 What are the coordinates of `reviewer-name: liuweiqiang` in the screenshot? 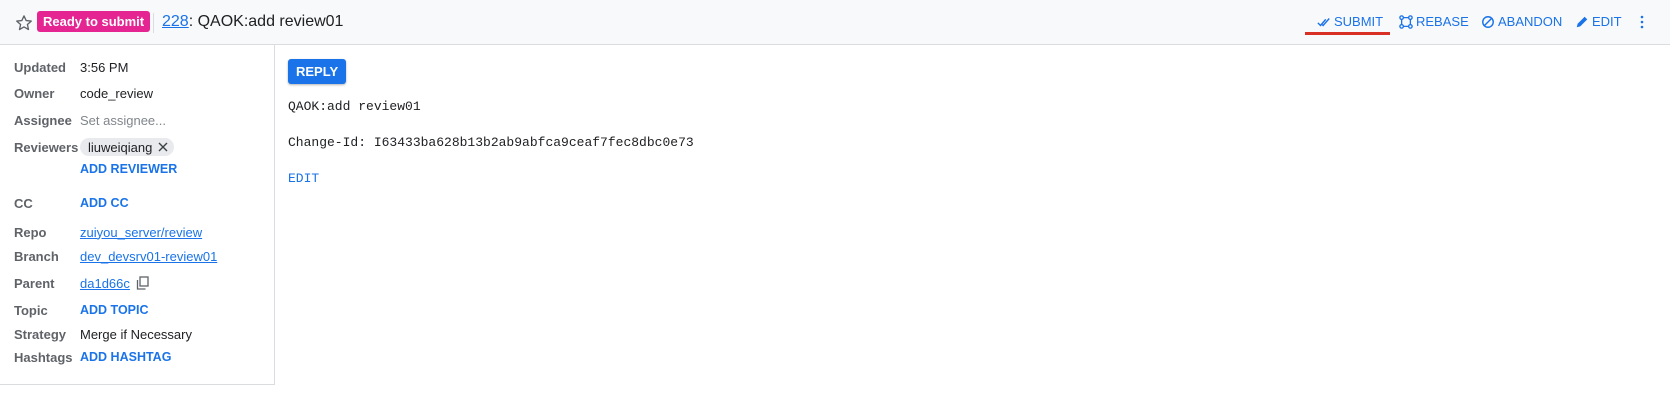 It's located at (120, 147).